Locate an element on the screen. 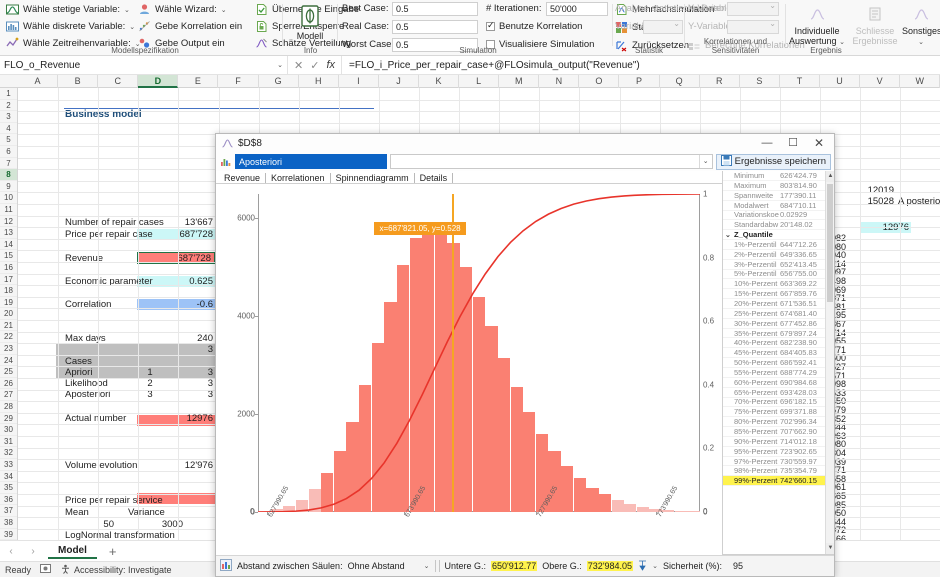  row-header-28: 28 is located at coordinates (8, 407).